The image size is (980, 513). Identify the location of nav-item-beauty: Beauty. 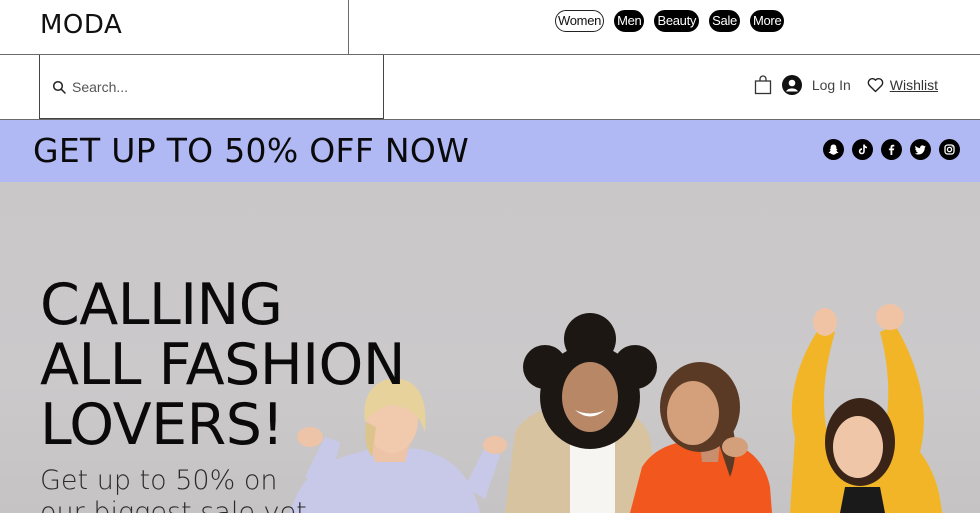
(677, 21).